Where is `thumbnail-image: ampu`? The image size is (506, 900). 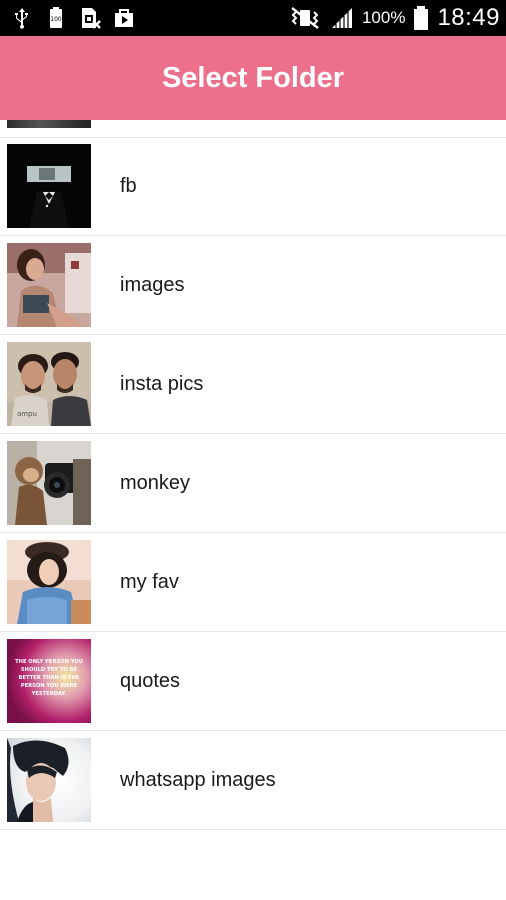 thumbnail-image: ampu is located at coordinates (49, 384).